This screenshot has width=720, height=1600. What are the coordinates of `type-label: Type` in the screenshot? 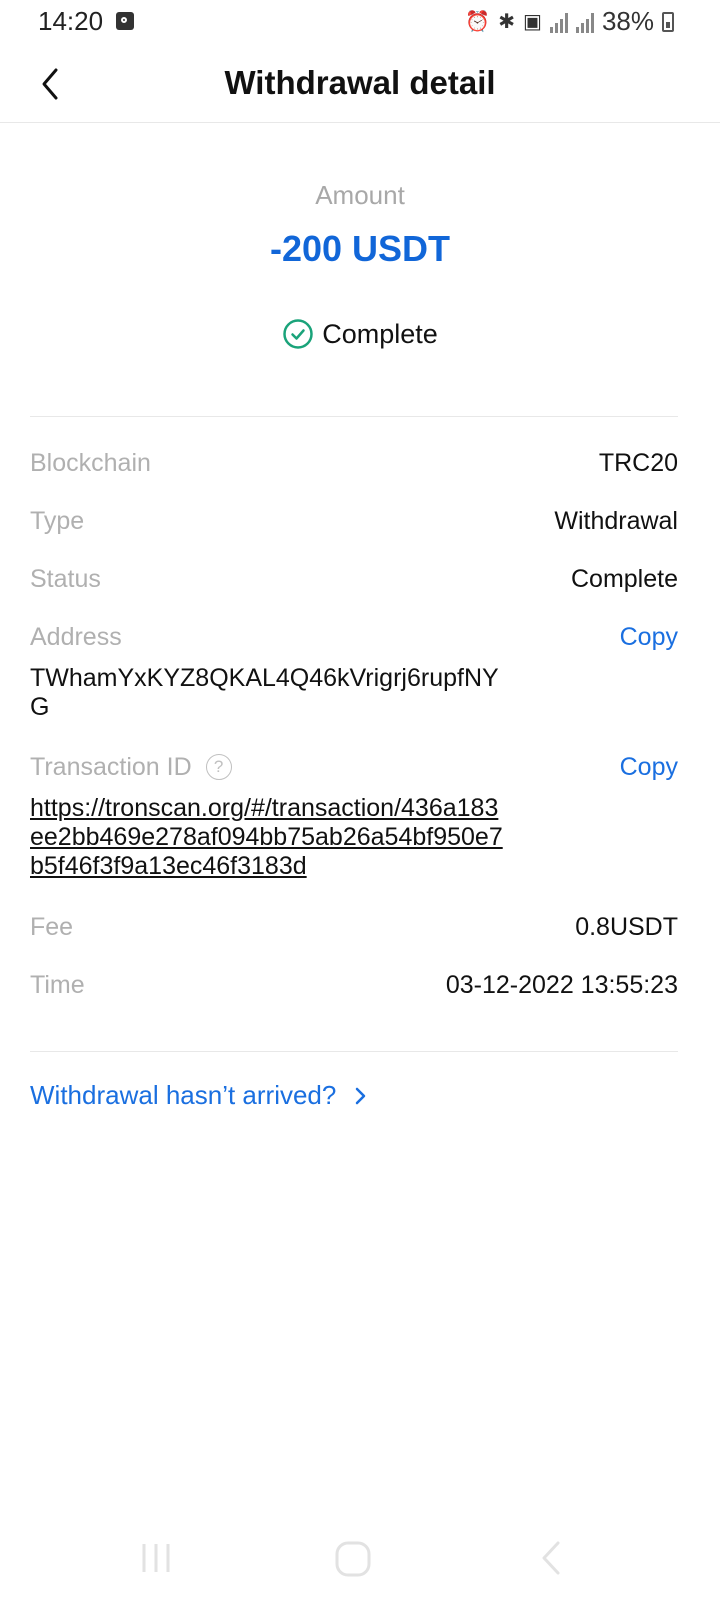 It's located at (57, 520).